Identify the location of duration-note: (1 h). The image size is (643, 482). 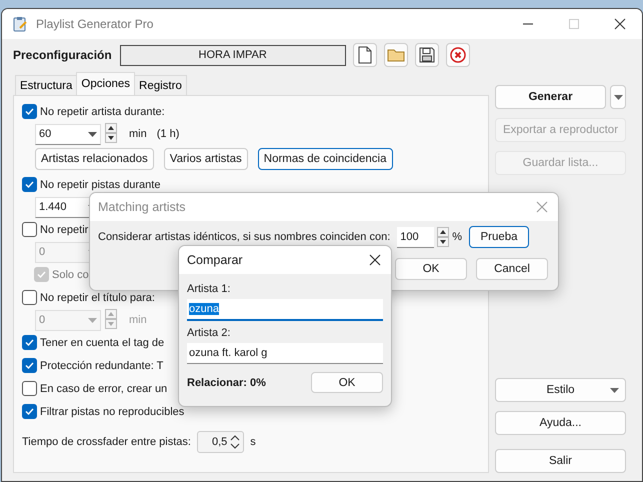
(168, 134).